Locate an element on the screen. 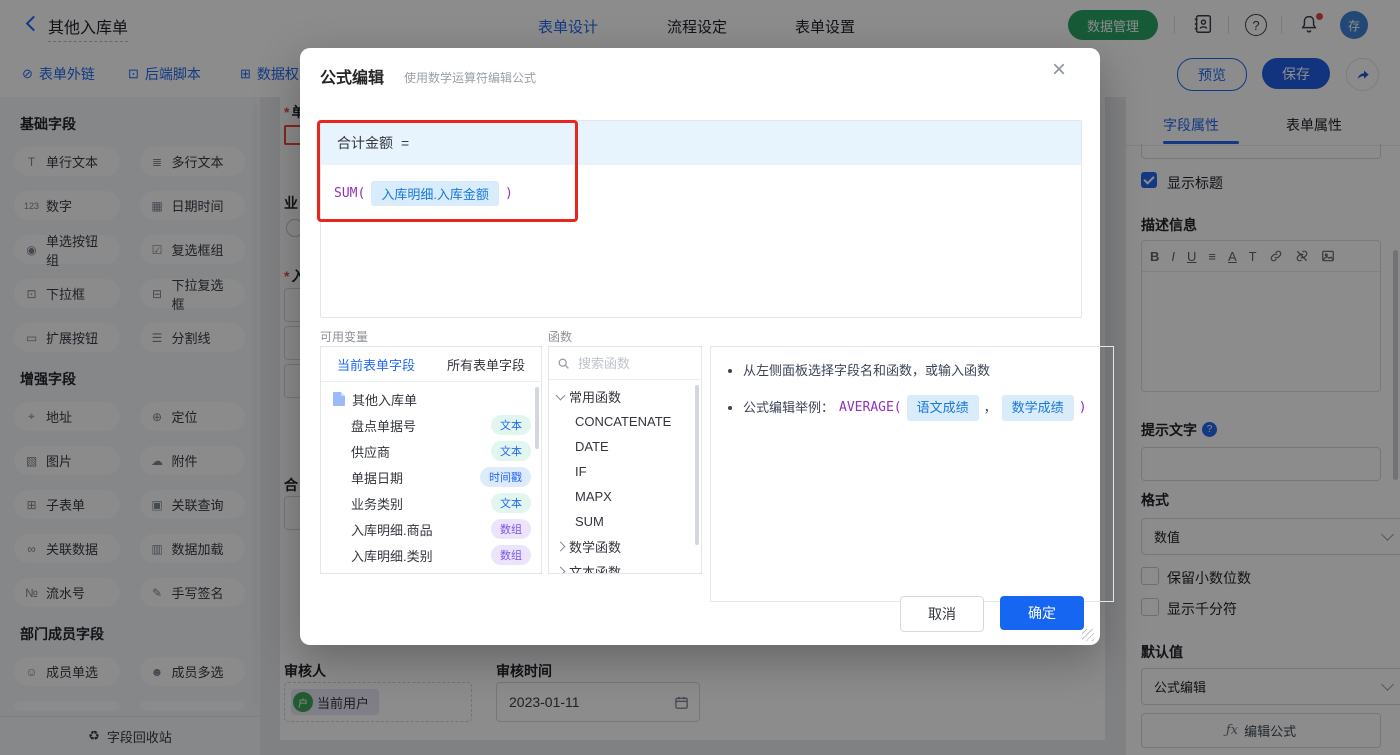 This screenshot has height=755, width=1400. variable-row: 业务类别 文本 is located at coordinates (431, 503).